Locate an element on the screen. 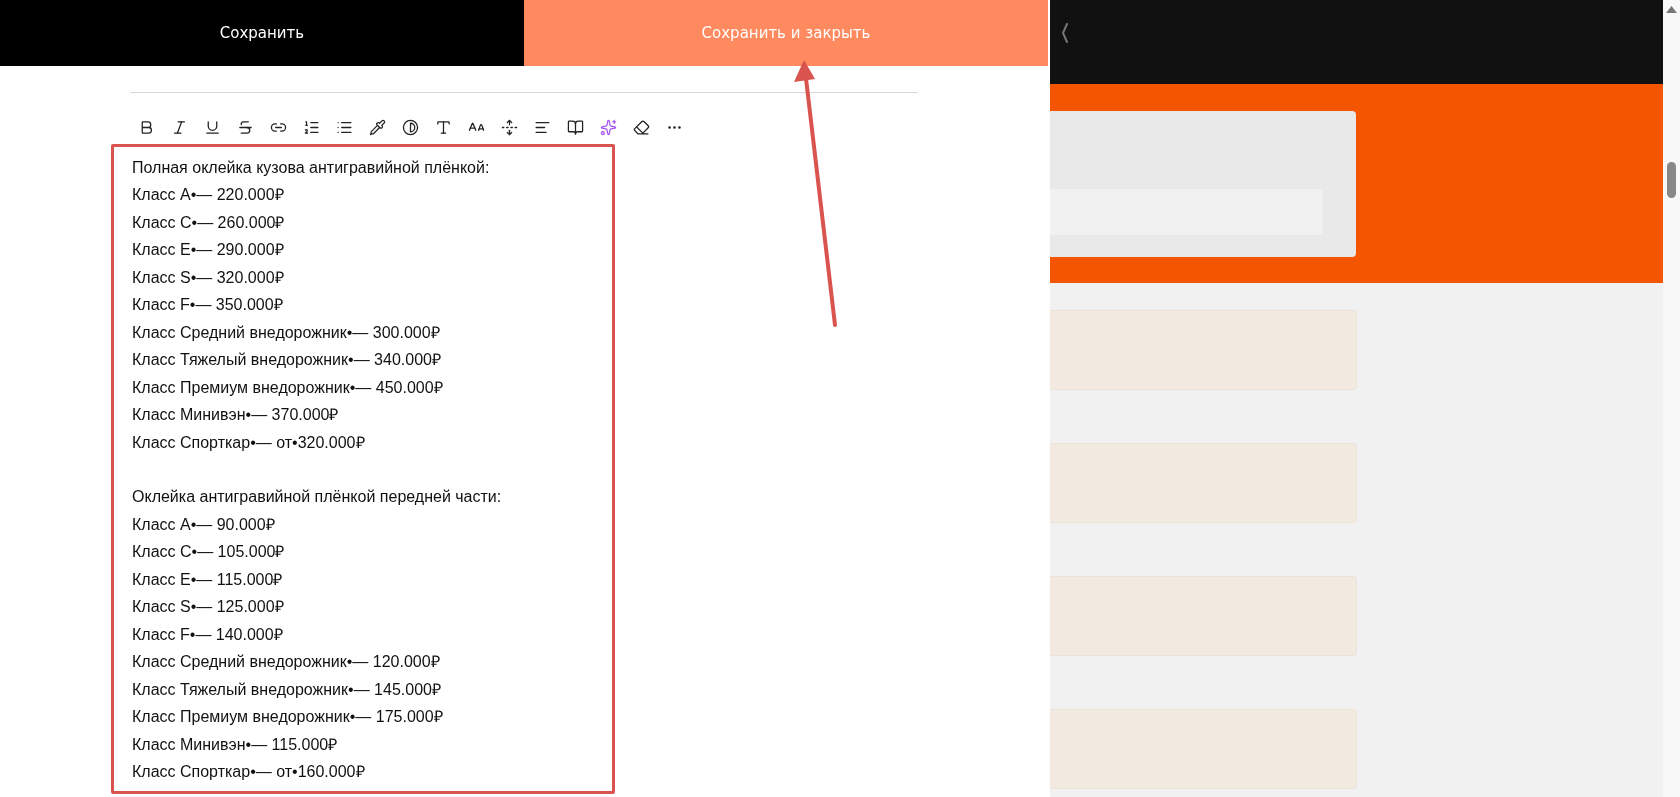 The height and width of the screenshot is (797, 1680). price-line: Класс Тяжелый внедорожник•— 145.000₽ is located at coordinates (287, 689).